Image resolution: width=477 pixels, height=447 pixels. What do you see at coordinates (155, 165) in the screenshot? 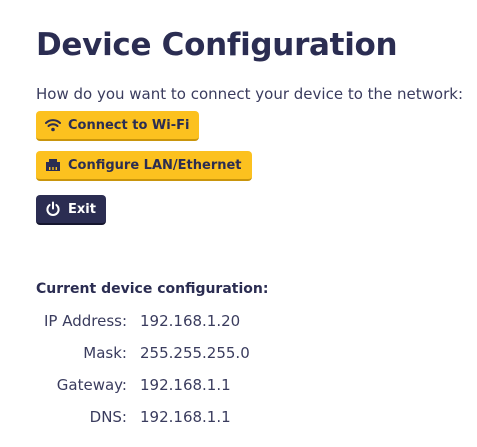
I see `configure-lan-label: Configure LAN/Ethernet` at bounding box center [155, 165].